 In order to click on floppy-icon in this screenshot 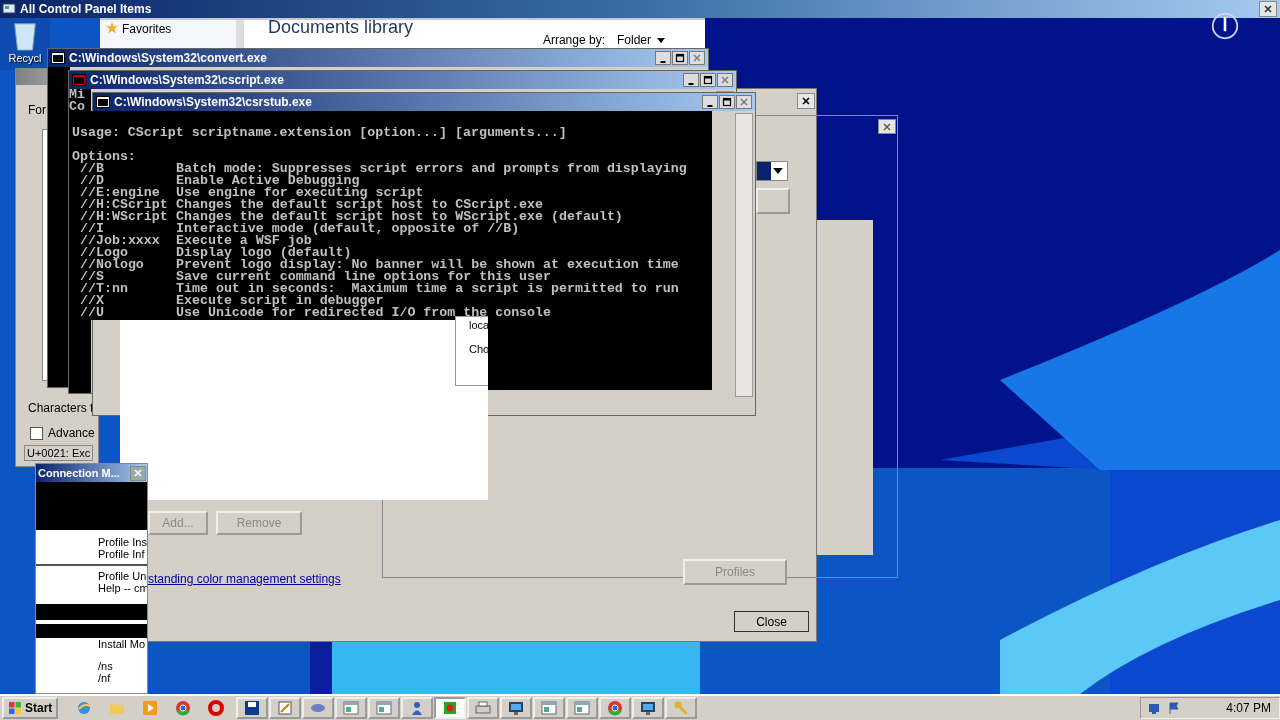, I will do `click(252, 708)`.